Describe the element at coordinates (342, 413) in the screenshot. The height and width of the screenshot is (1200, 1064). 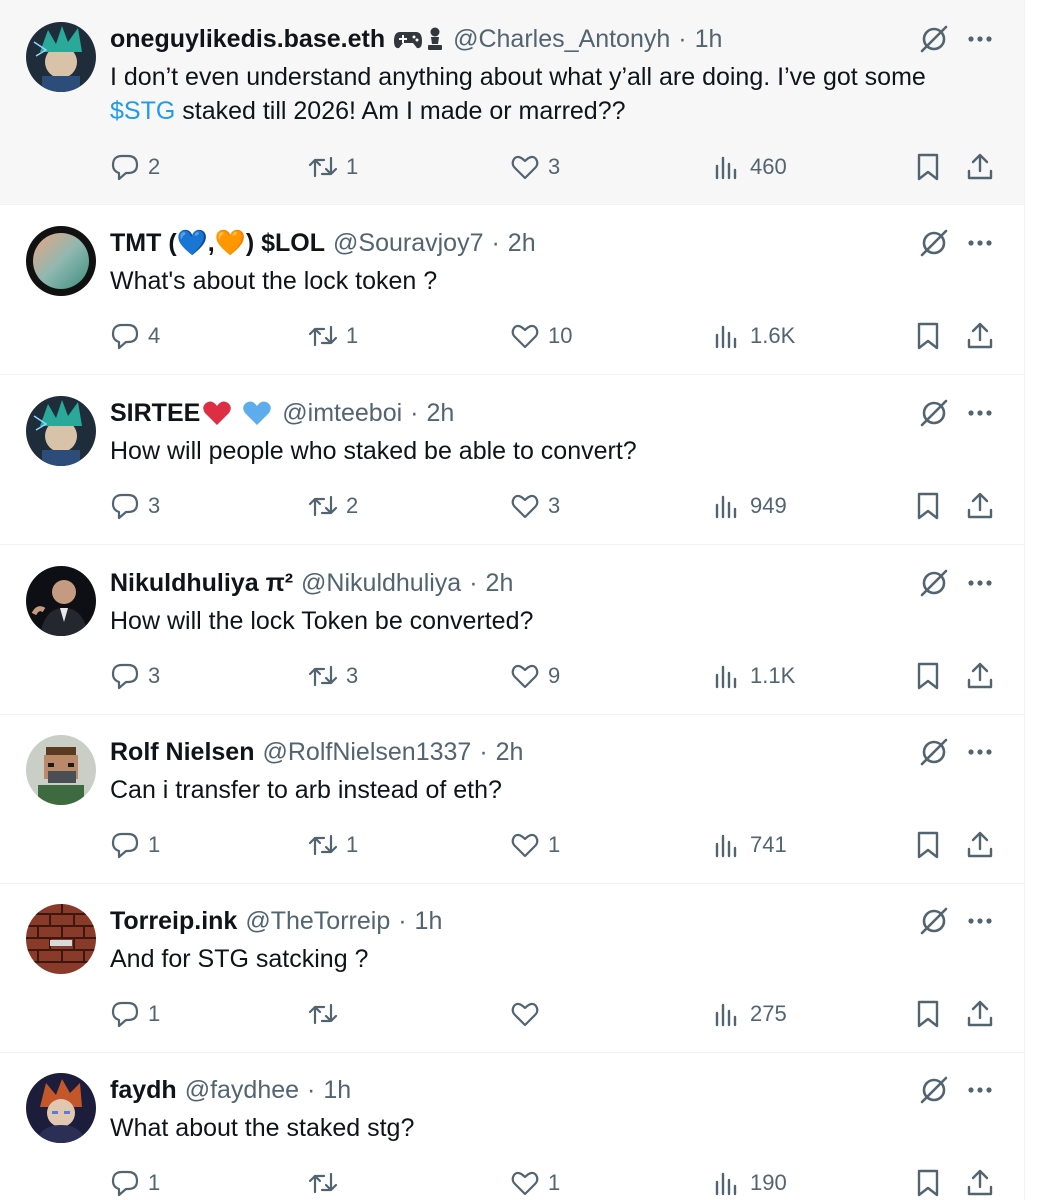
I see `user-handle: @imteeboi` at that location.